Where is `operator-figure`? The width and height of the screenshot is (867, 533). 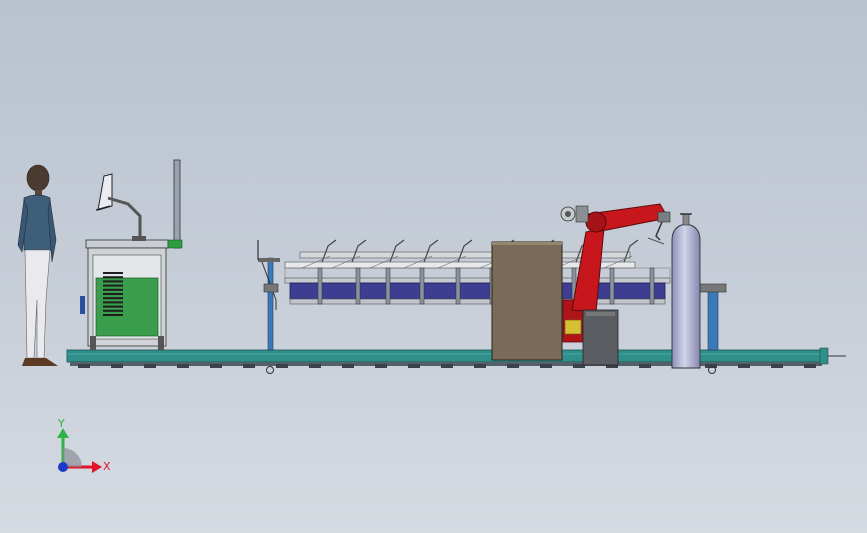 operator-figure is located at coordinates (37, 265).